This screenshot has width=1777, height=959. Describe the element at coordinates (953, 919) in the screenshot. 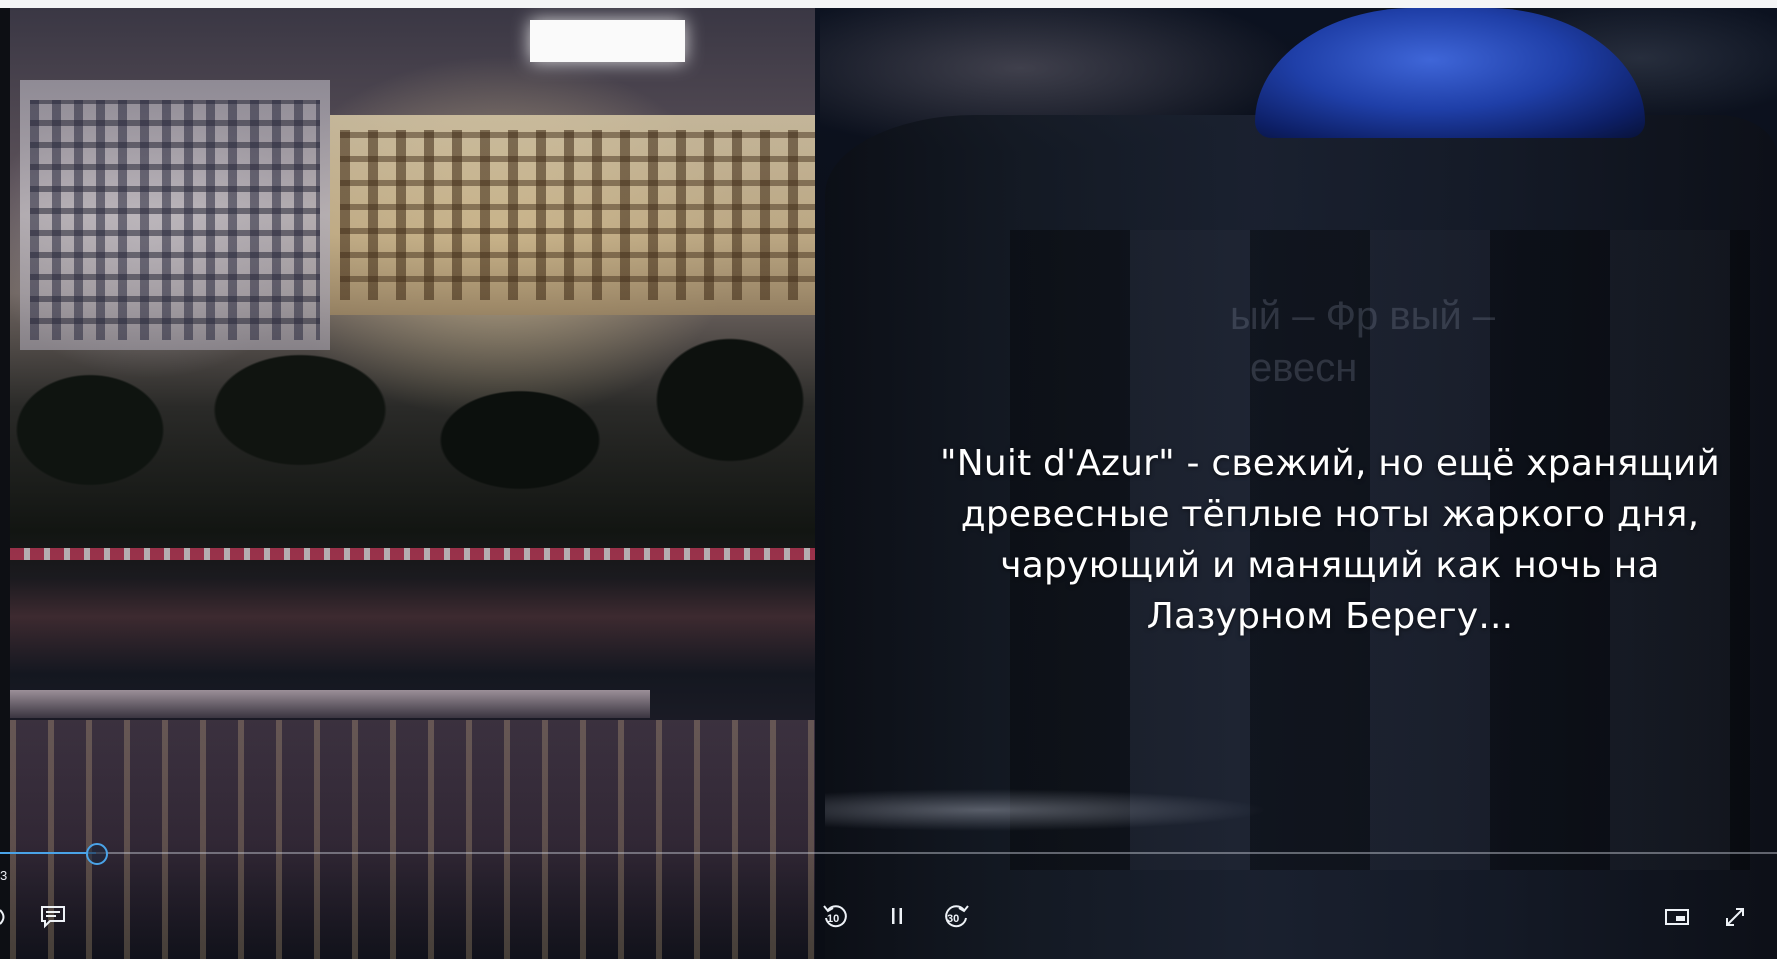

I see `skip-forward-seconds: 30` at that location.